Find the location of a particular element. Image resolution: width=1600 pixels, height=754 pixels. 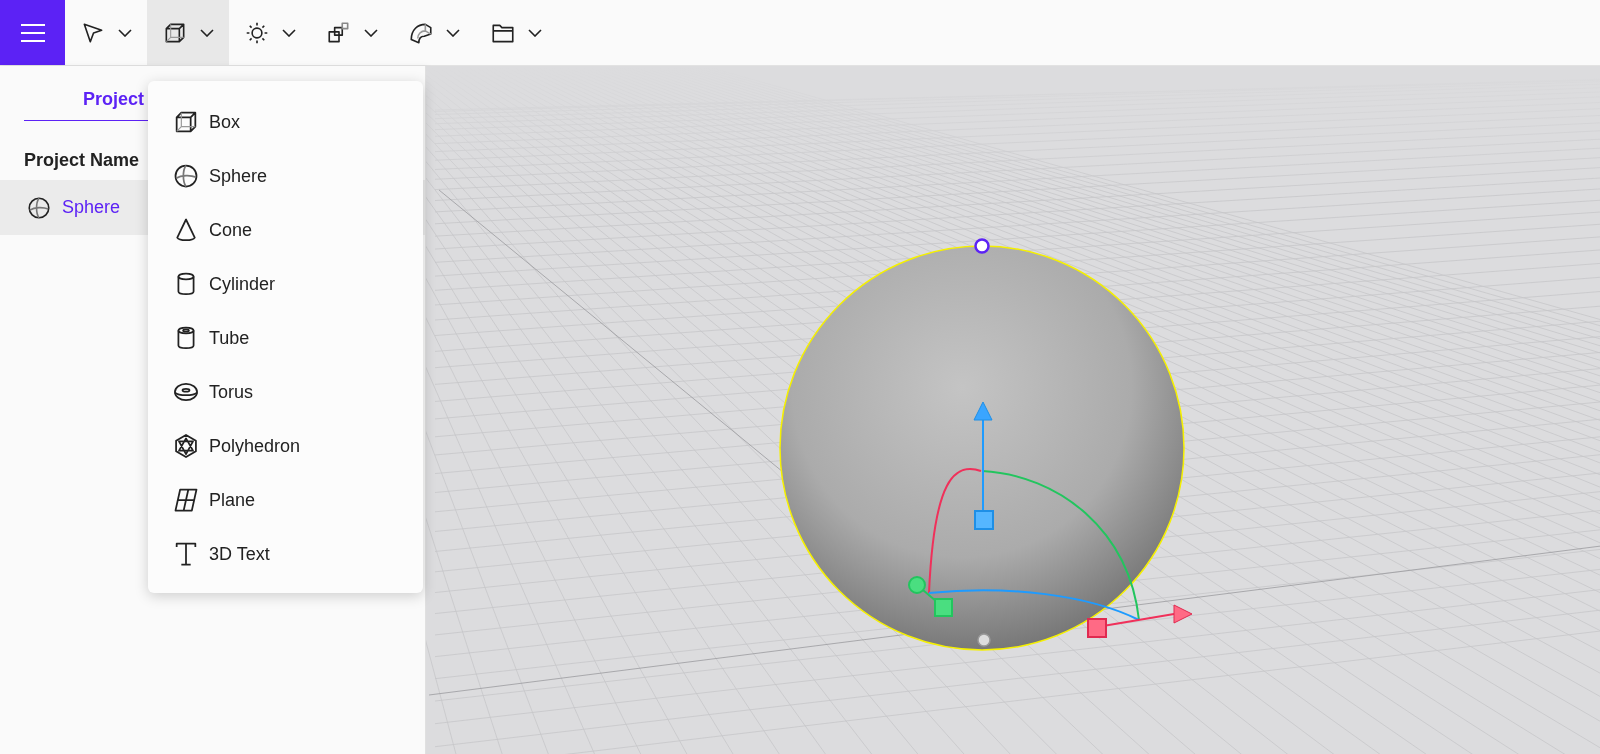

menu-button is located at coordinates (32, 32).